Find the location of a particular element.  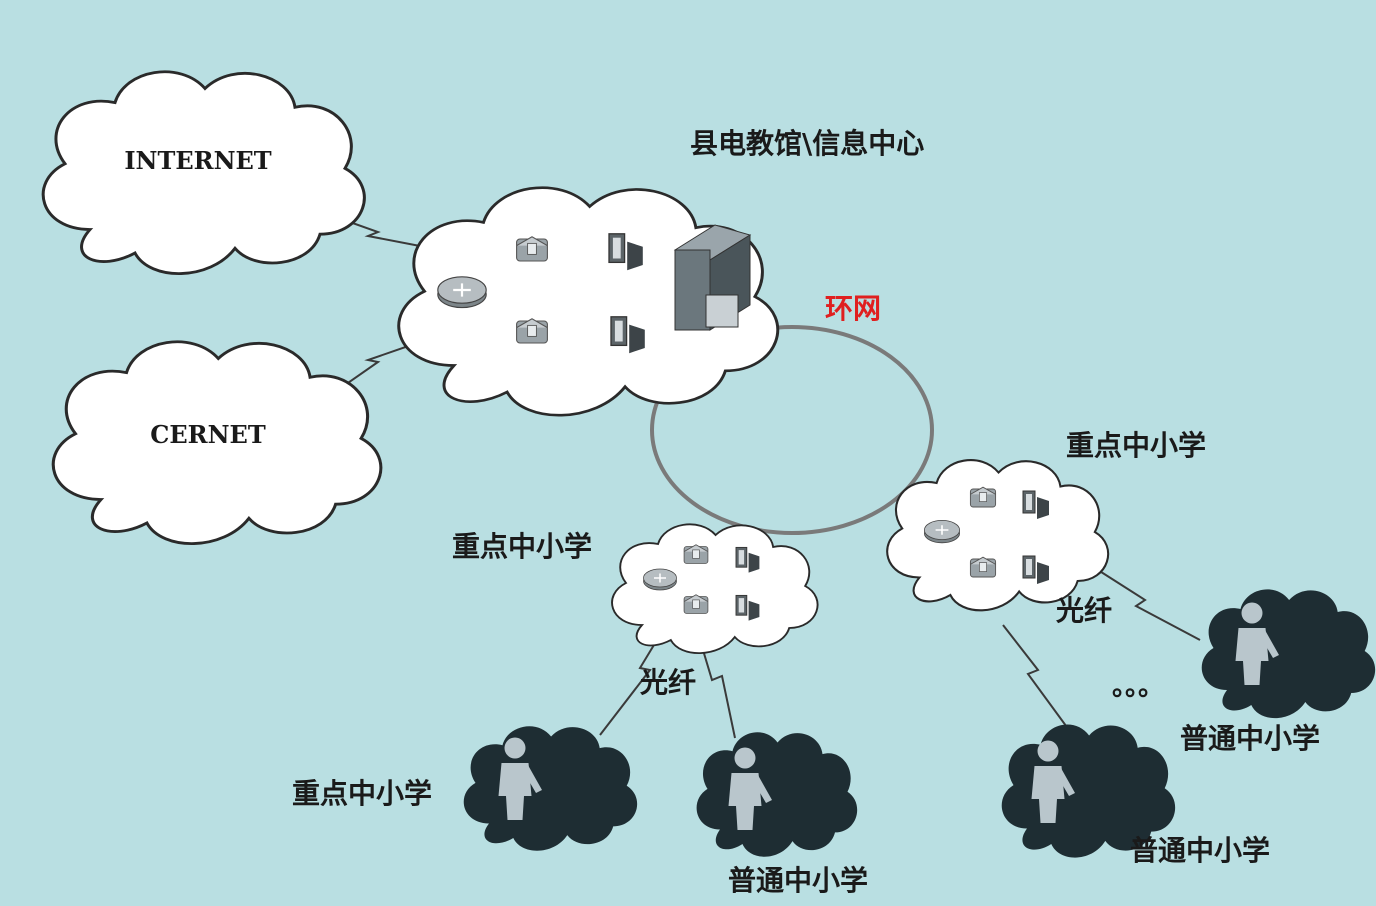

key-school-left-cloud is located at coordinates (715, 589).